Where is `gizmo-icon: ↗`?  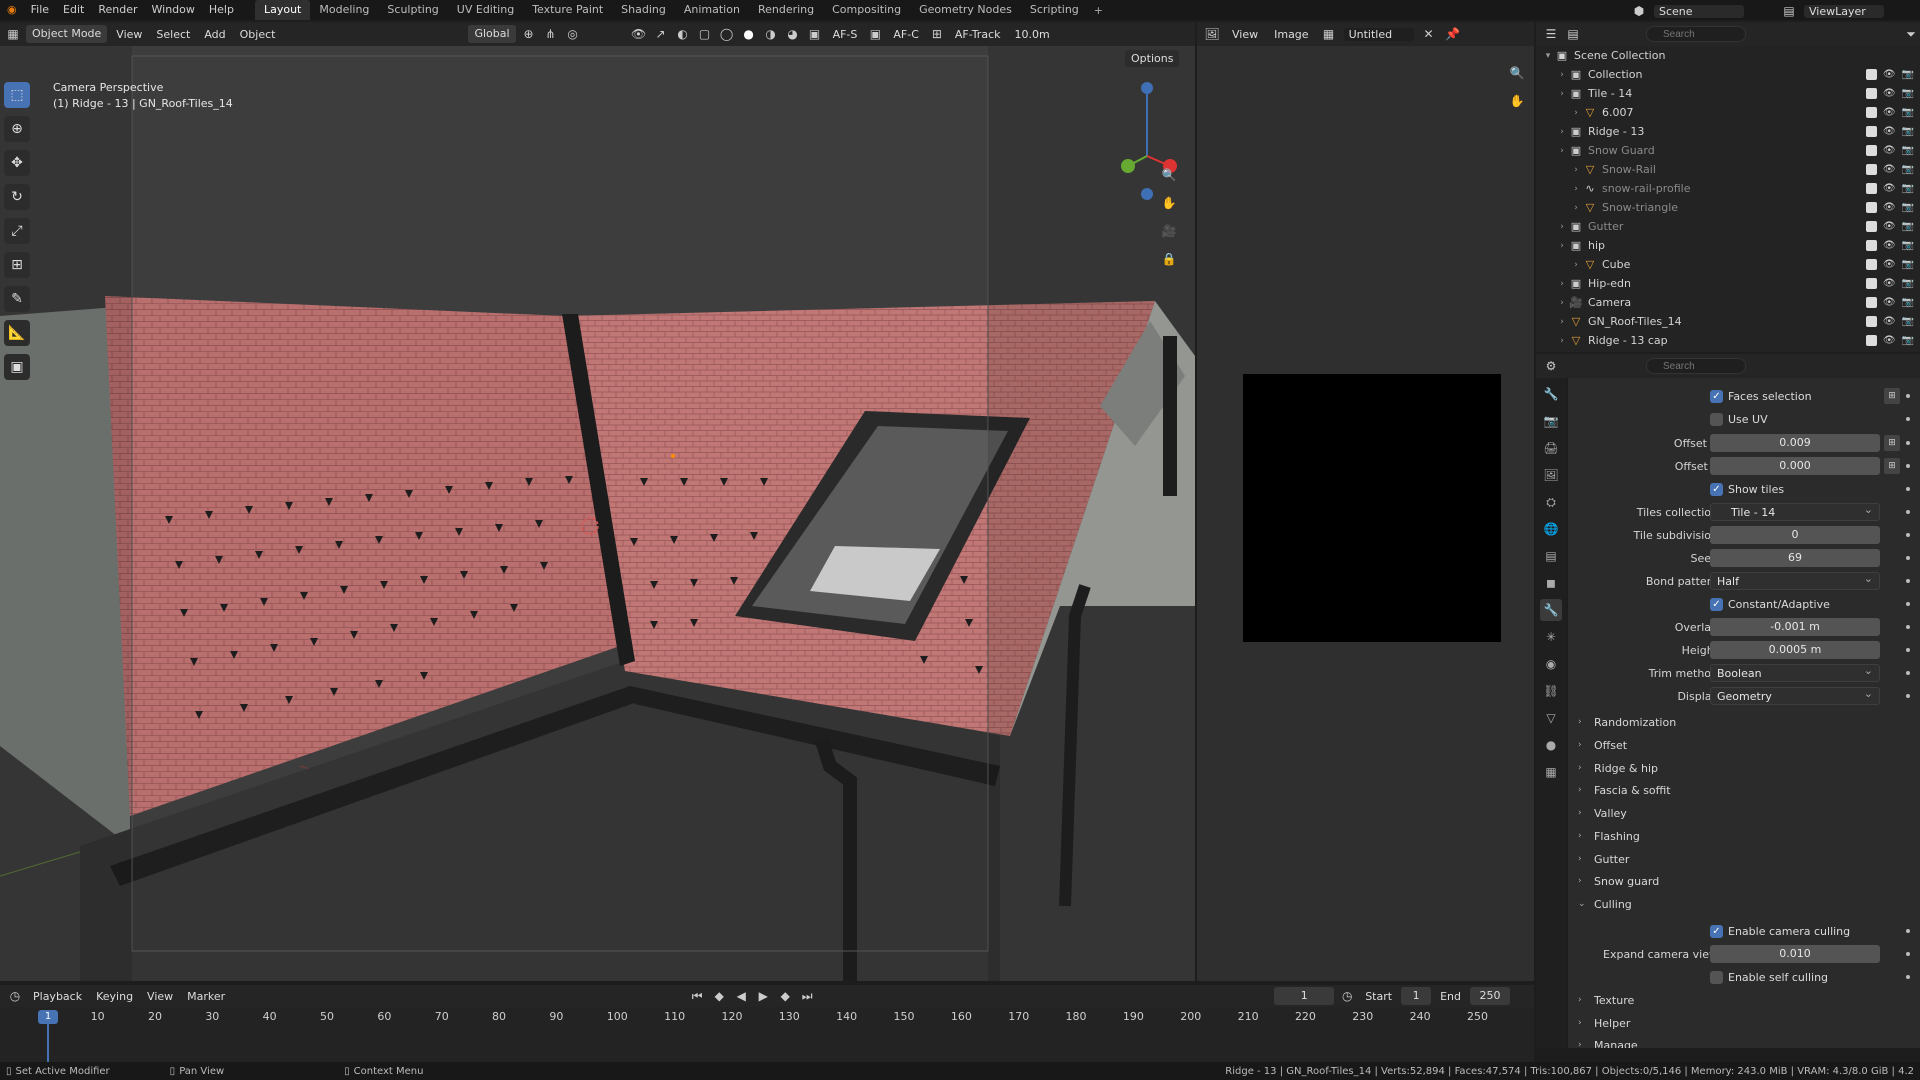 gizmo-icon: ↗ is located at coordinates (661, 34).